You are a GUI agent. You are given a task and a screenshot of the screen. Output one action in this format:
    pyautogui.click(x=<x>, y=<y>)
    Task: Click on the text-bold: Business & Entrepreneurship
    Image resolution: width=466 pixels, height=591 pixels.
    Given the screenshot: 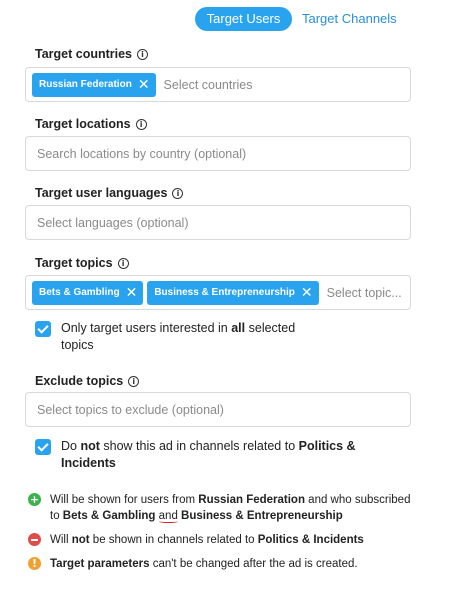 What is the action you would take?
    pyautogui.click(x=262, y=516)
    